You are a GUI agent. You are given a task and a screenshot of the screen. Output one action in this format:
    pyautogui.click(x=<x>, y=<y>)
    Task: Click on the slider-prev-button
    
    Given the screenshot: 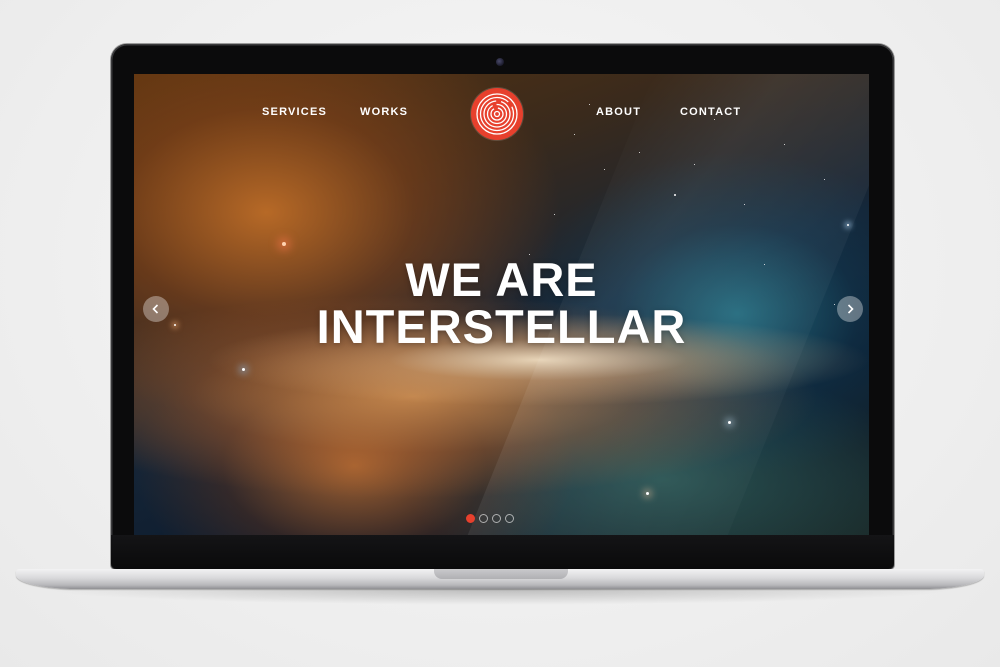 What is the action you would take?
    pyautogui.click(x=156, y=309)
    